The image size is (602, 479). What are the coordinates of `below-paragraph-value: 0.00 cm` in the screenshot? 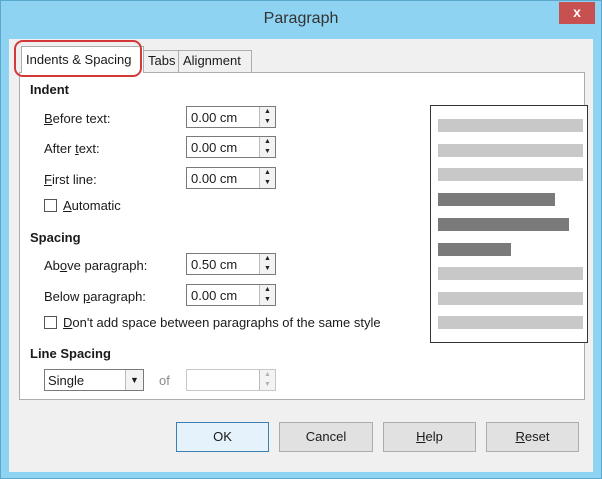 It's located at (214, 295).